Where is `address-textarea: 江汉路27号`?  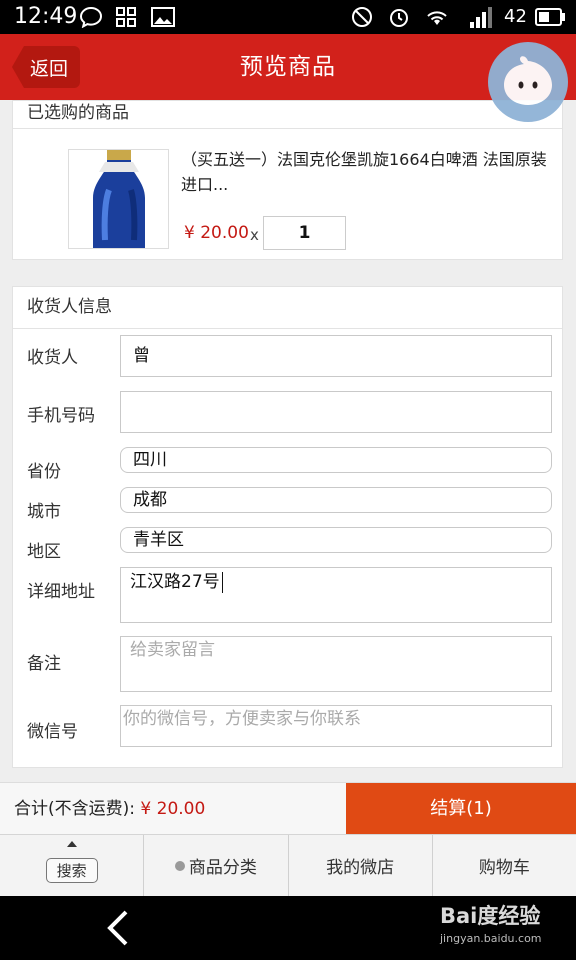
address-textarea: 江汉路27号 is located at coordinates (336, 595).